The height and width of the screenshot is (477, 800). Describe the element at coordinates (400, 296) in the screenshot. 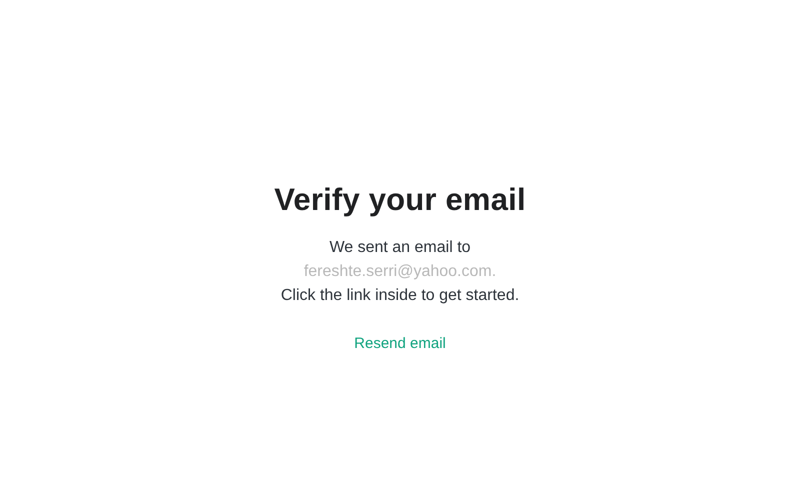

I see `instruction-text: Click the link inside to get started.` at that location.